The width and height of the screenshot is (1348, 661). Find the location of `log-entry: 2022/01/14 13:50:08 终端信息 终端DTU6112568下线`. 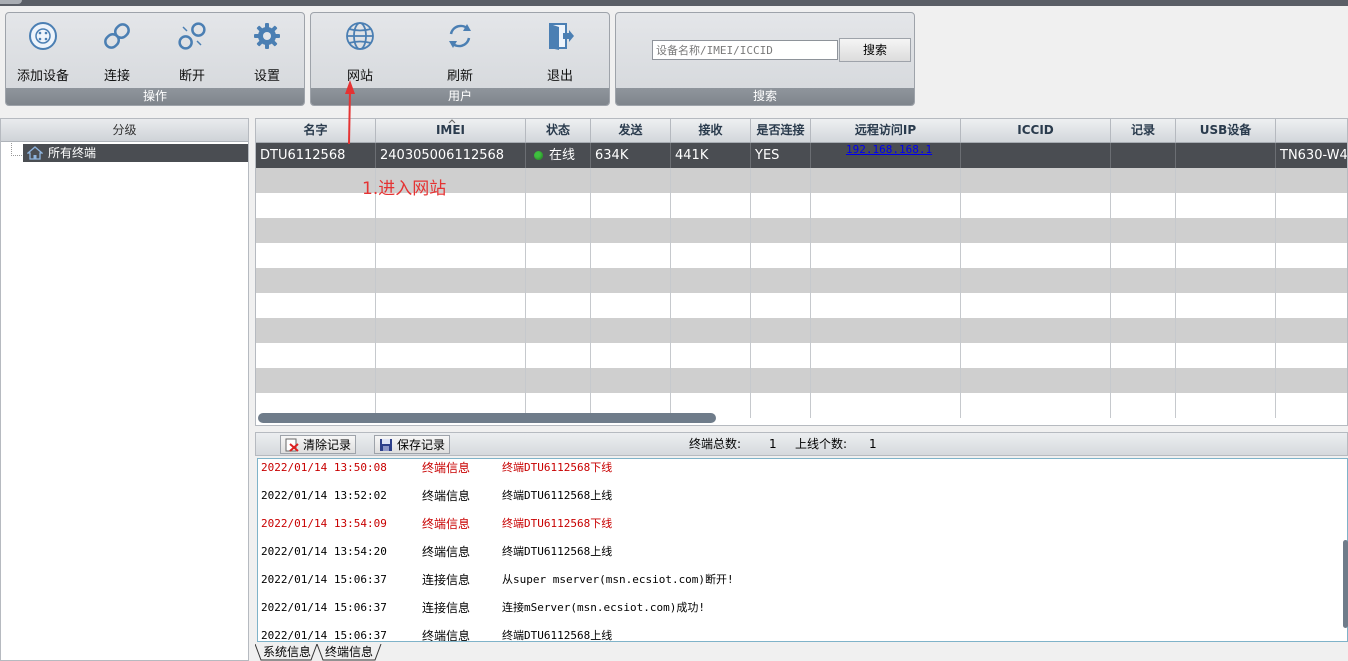

log-entry: 2022/01/14 13:50:08 终端信息 终端DTU6112568下线 is located at coordinates (802, 468).